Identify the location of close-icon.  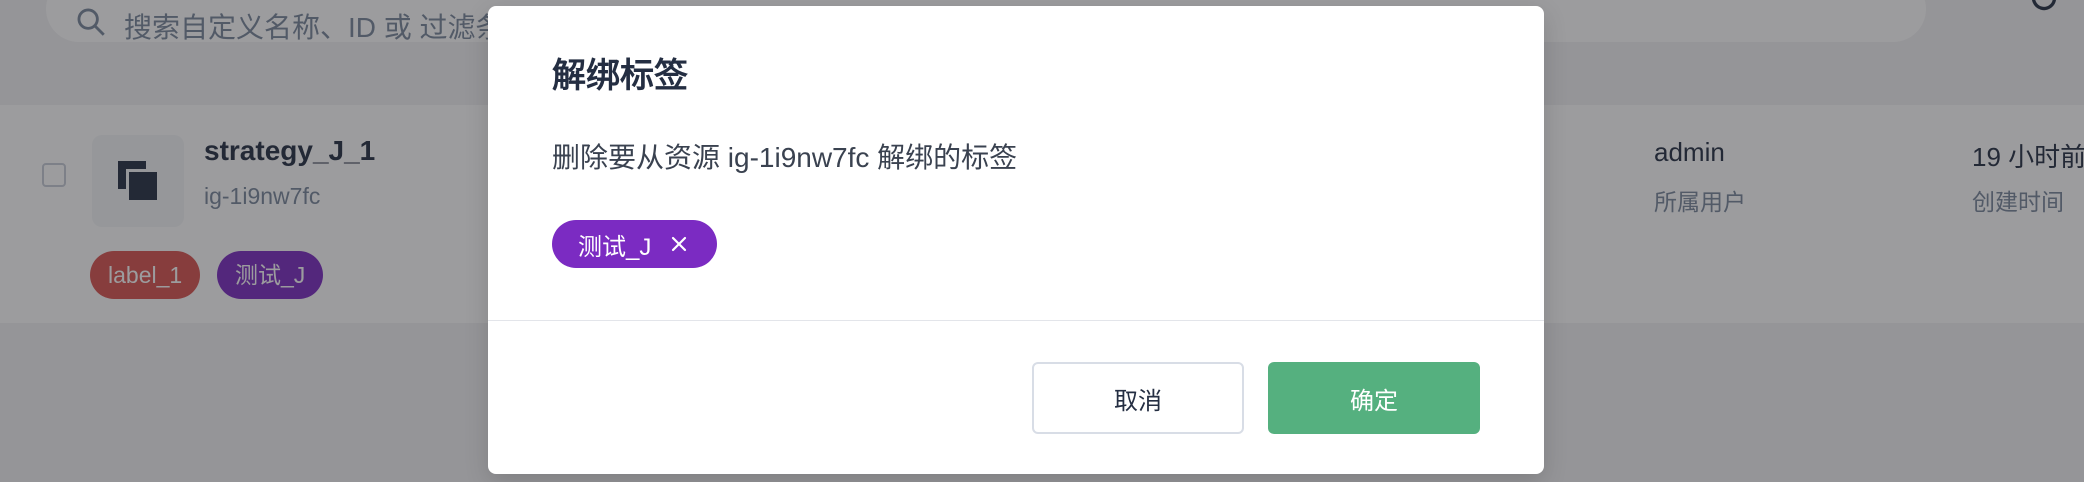
(679, 244).